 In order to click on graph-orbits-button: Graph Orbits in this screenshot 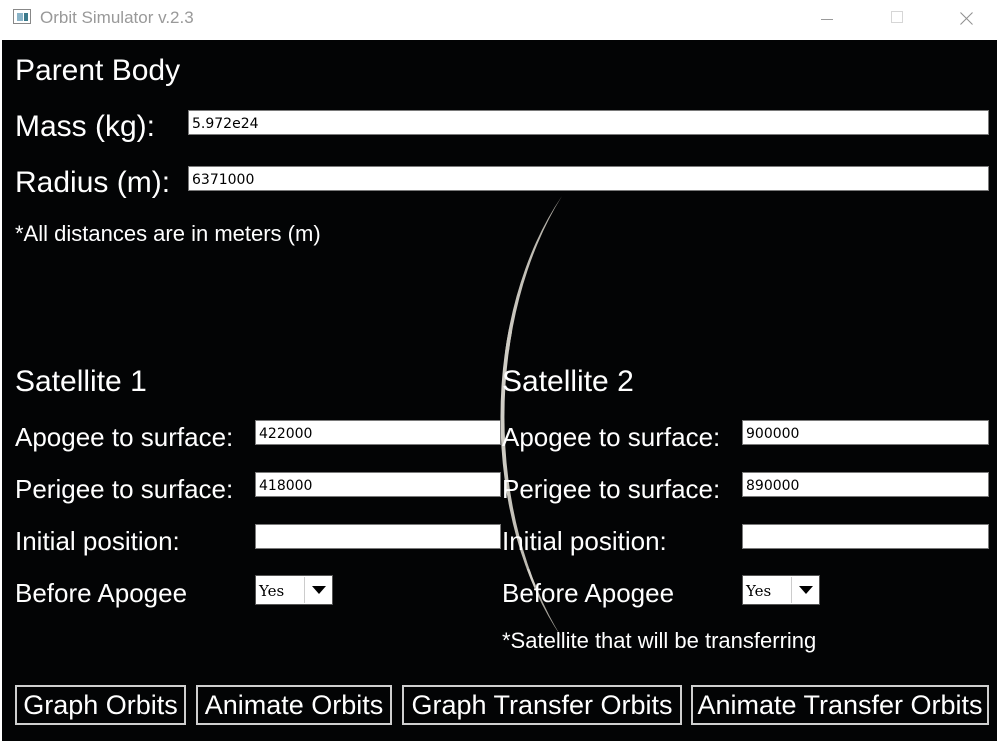, I will do `click(100, 705)`.